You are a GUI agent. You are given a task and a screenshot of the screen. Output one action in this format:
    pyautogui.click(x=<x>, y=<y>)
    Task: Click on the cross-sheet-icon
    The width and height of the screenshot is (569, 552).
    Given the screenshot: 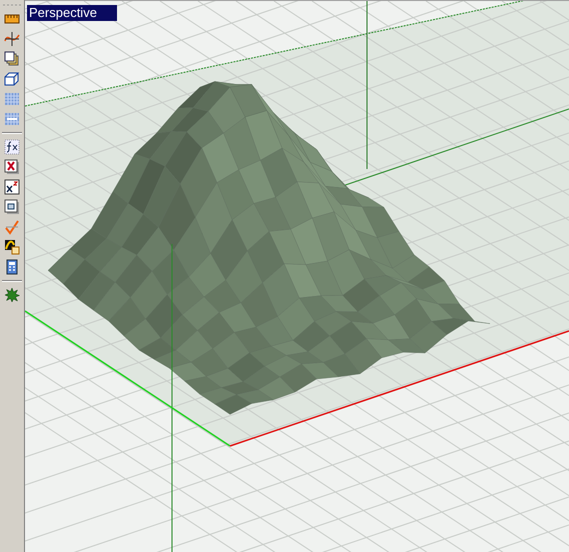 What is the action you would take?
    pyautogui.click(x=12, y=167)
    